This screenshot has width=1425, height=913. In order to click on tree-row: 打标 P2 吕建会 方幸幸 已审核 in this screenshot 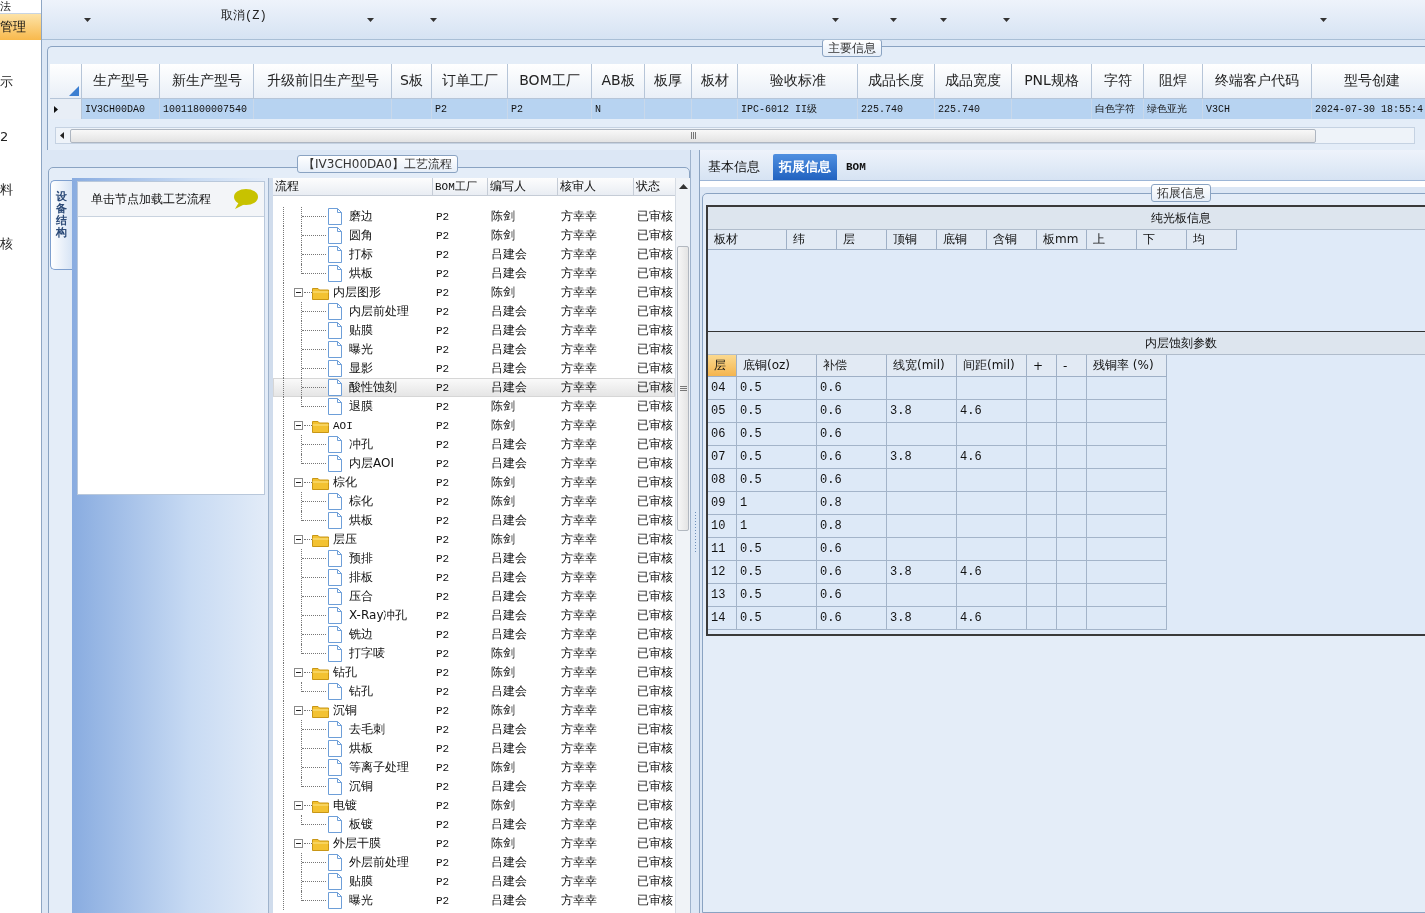, I will do `click(474, 254)`.